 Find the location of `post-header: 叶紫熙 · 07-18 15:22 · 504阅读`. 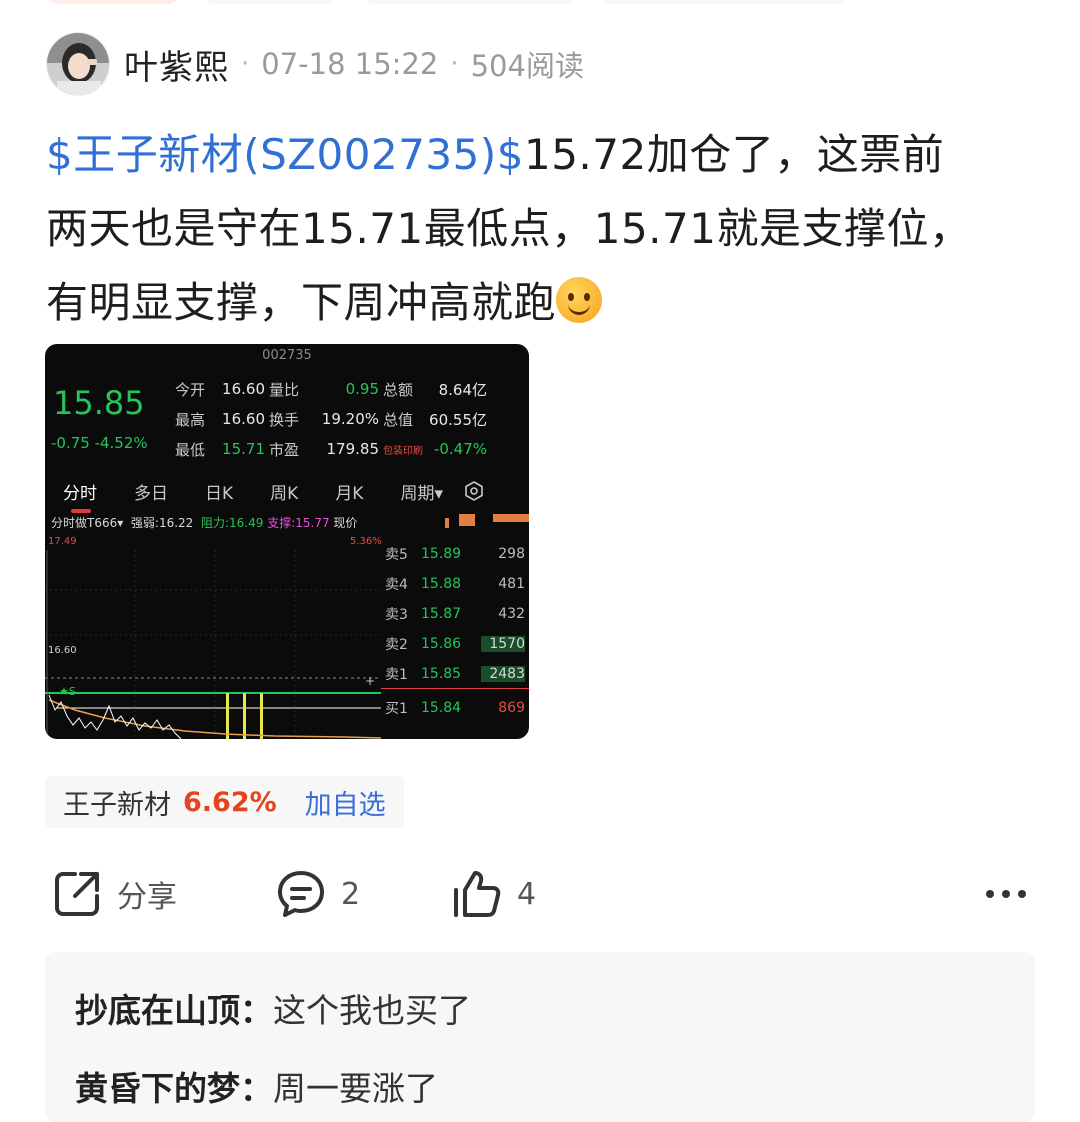

post-header: 叶紫熙 · 07-18 15:22 · 504阅读 is located at coordinates (315, 64).